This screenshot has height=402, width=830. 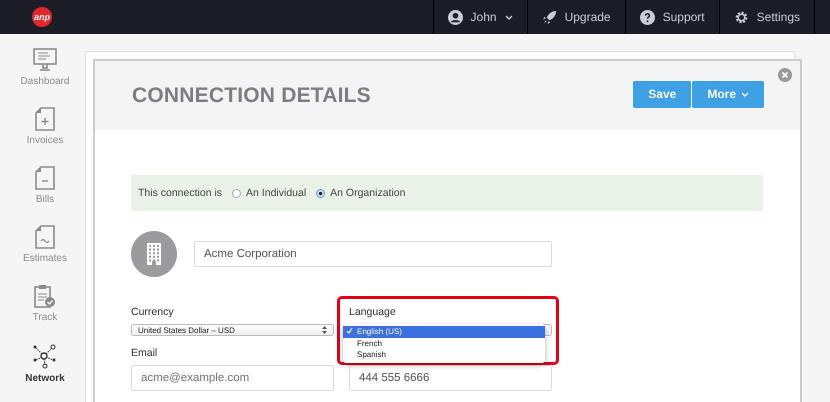 What do you see at coordinates (368, 193) in the screenshot?
I see `radio-label: An Organization` at bounding box center [368, 193].